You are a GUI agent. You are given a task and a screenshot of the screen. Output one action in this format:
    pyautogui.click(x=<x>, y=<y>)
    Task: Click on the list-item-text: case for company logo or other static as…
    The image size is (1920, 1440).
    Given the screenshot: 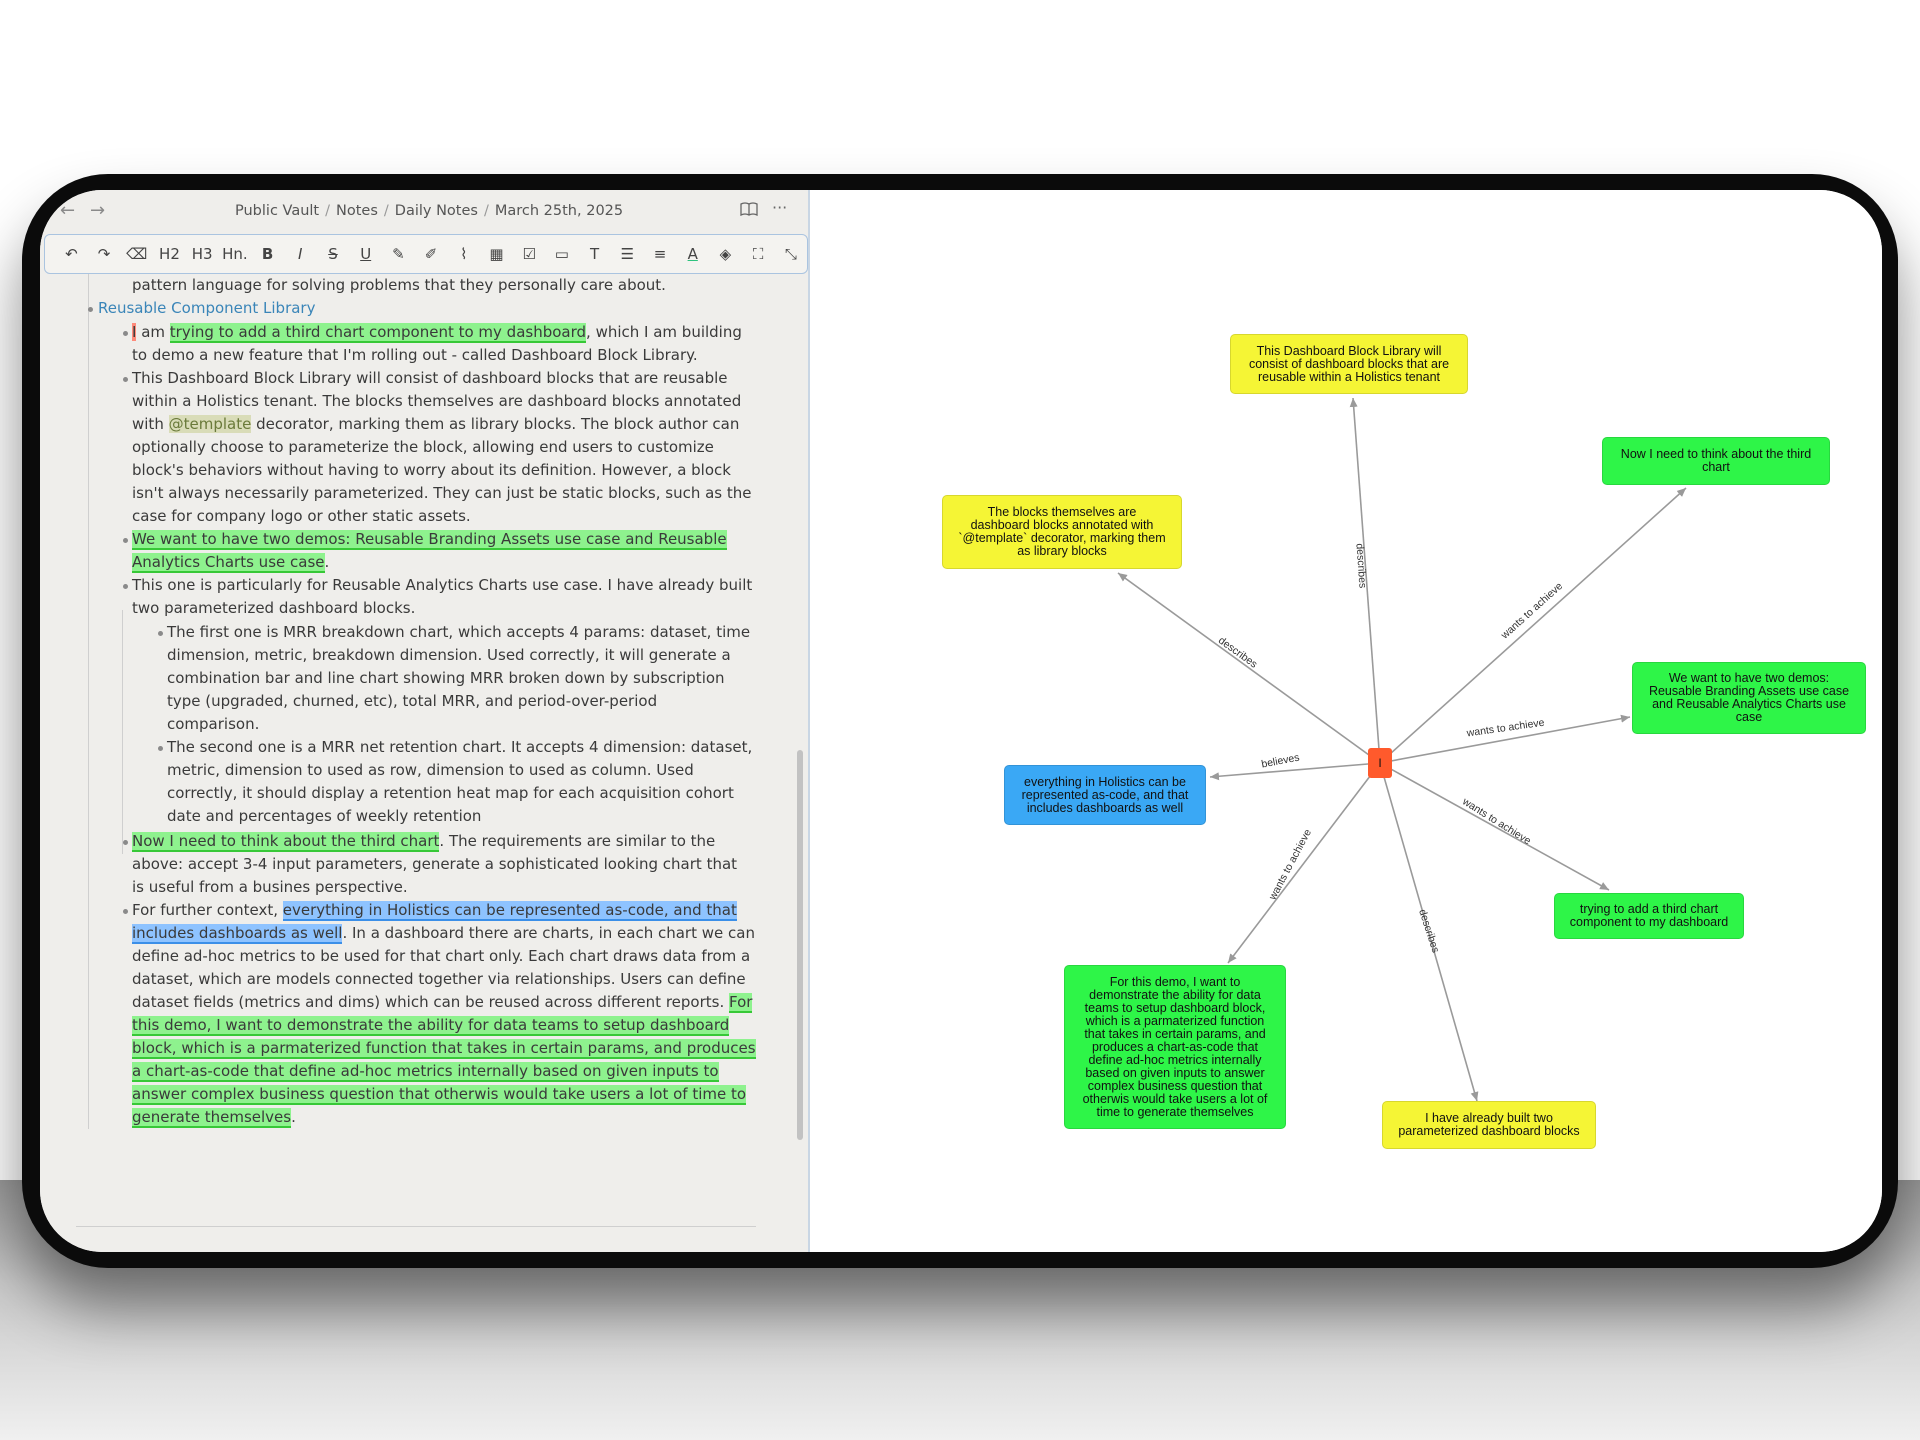 What is the action you would take?
    pyautogui.click(x=301, y=516)
    